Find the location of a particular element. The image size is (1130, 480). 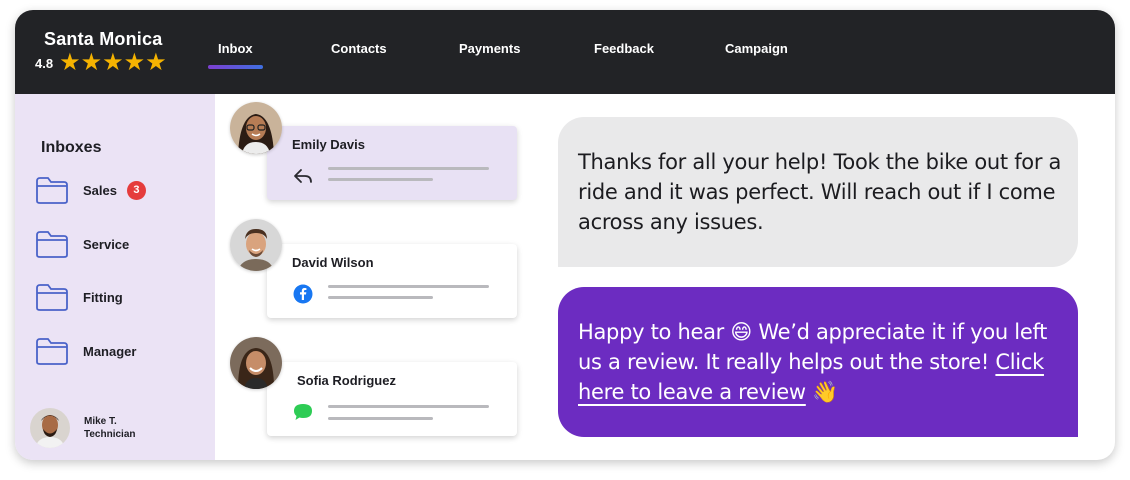

tab-payments: Payments is located at coordinates (489, 48).